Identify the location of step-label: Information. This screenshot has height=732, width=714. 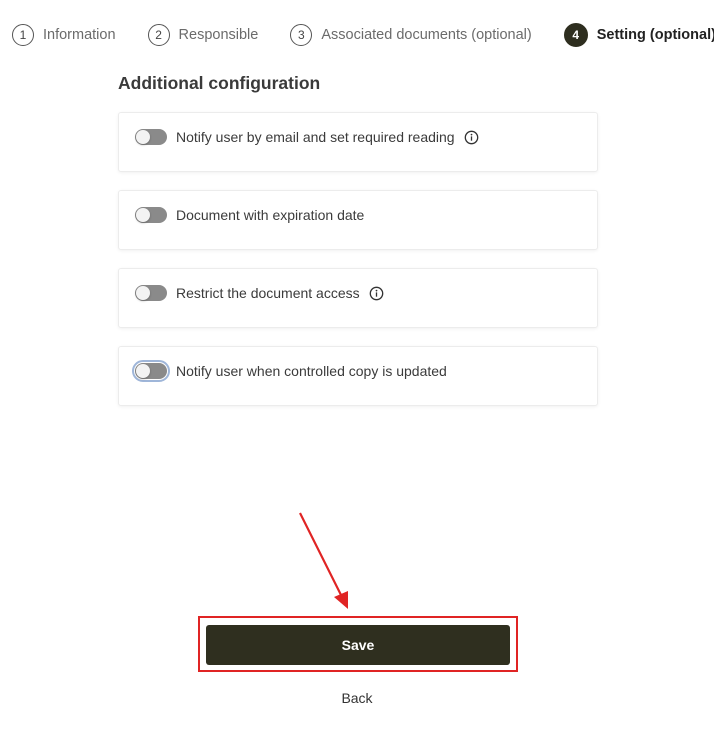
(79, 35).